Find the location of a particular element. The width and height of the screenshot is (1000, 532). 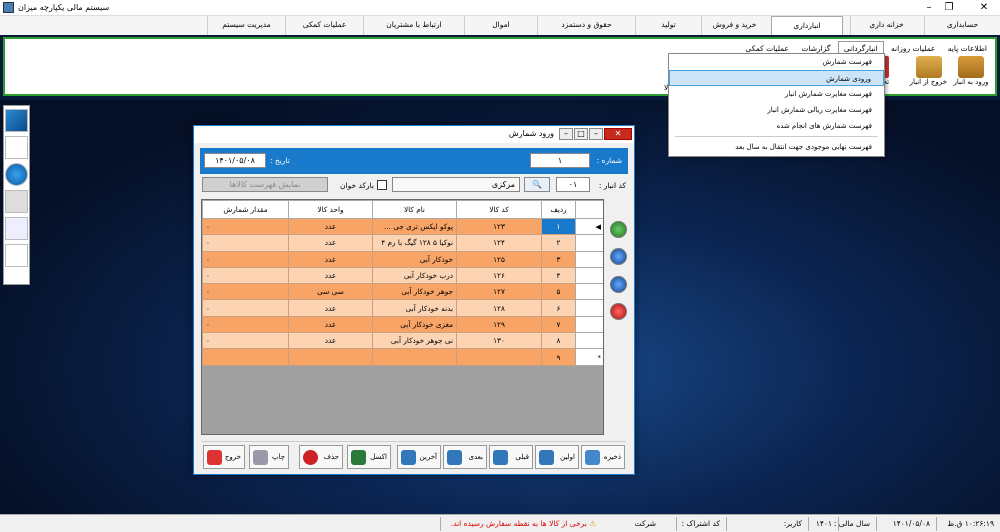

table-row: ۷ ۱۲۹ مغزی خودکار آبی عدد ۰ is located at coordinates (402, 324).